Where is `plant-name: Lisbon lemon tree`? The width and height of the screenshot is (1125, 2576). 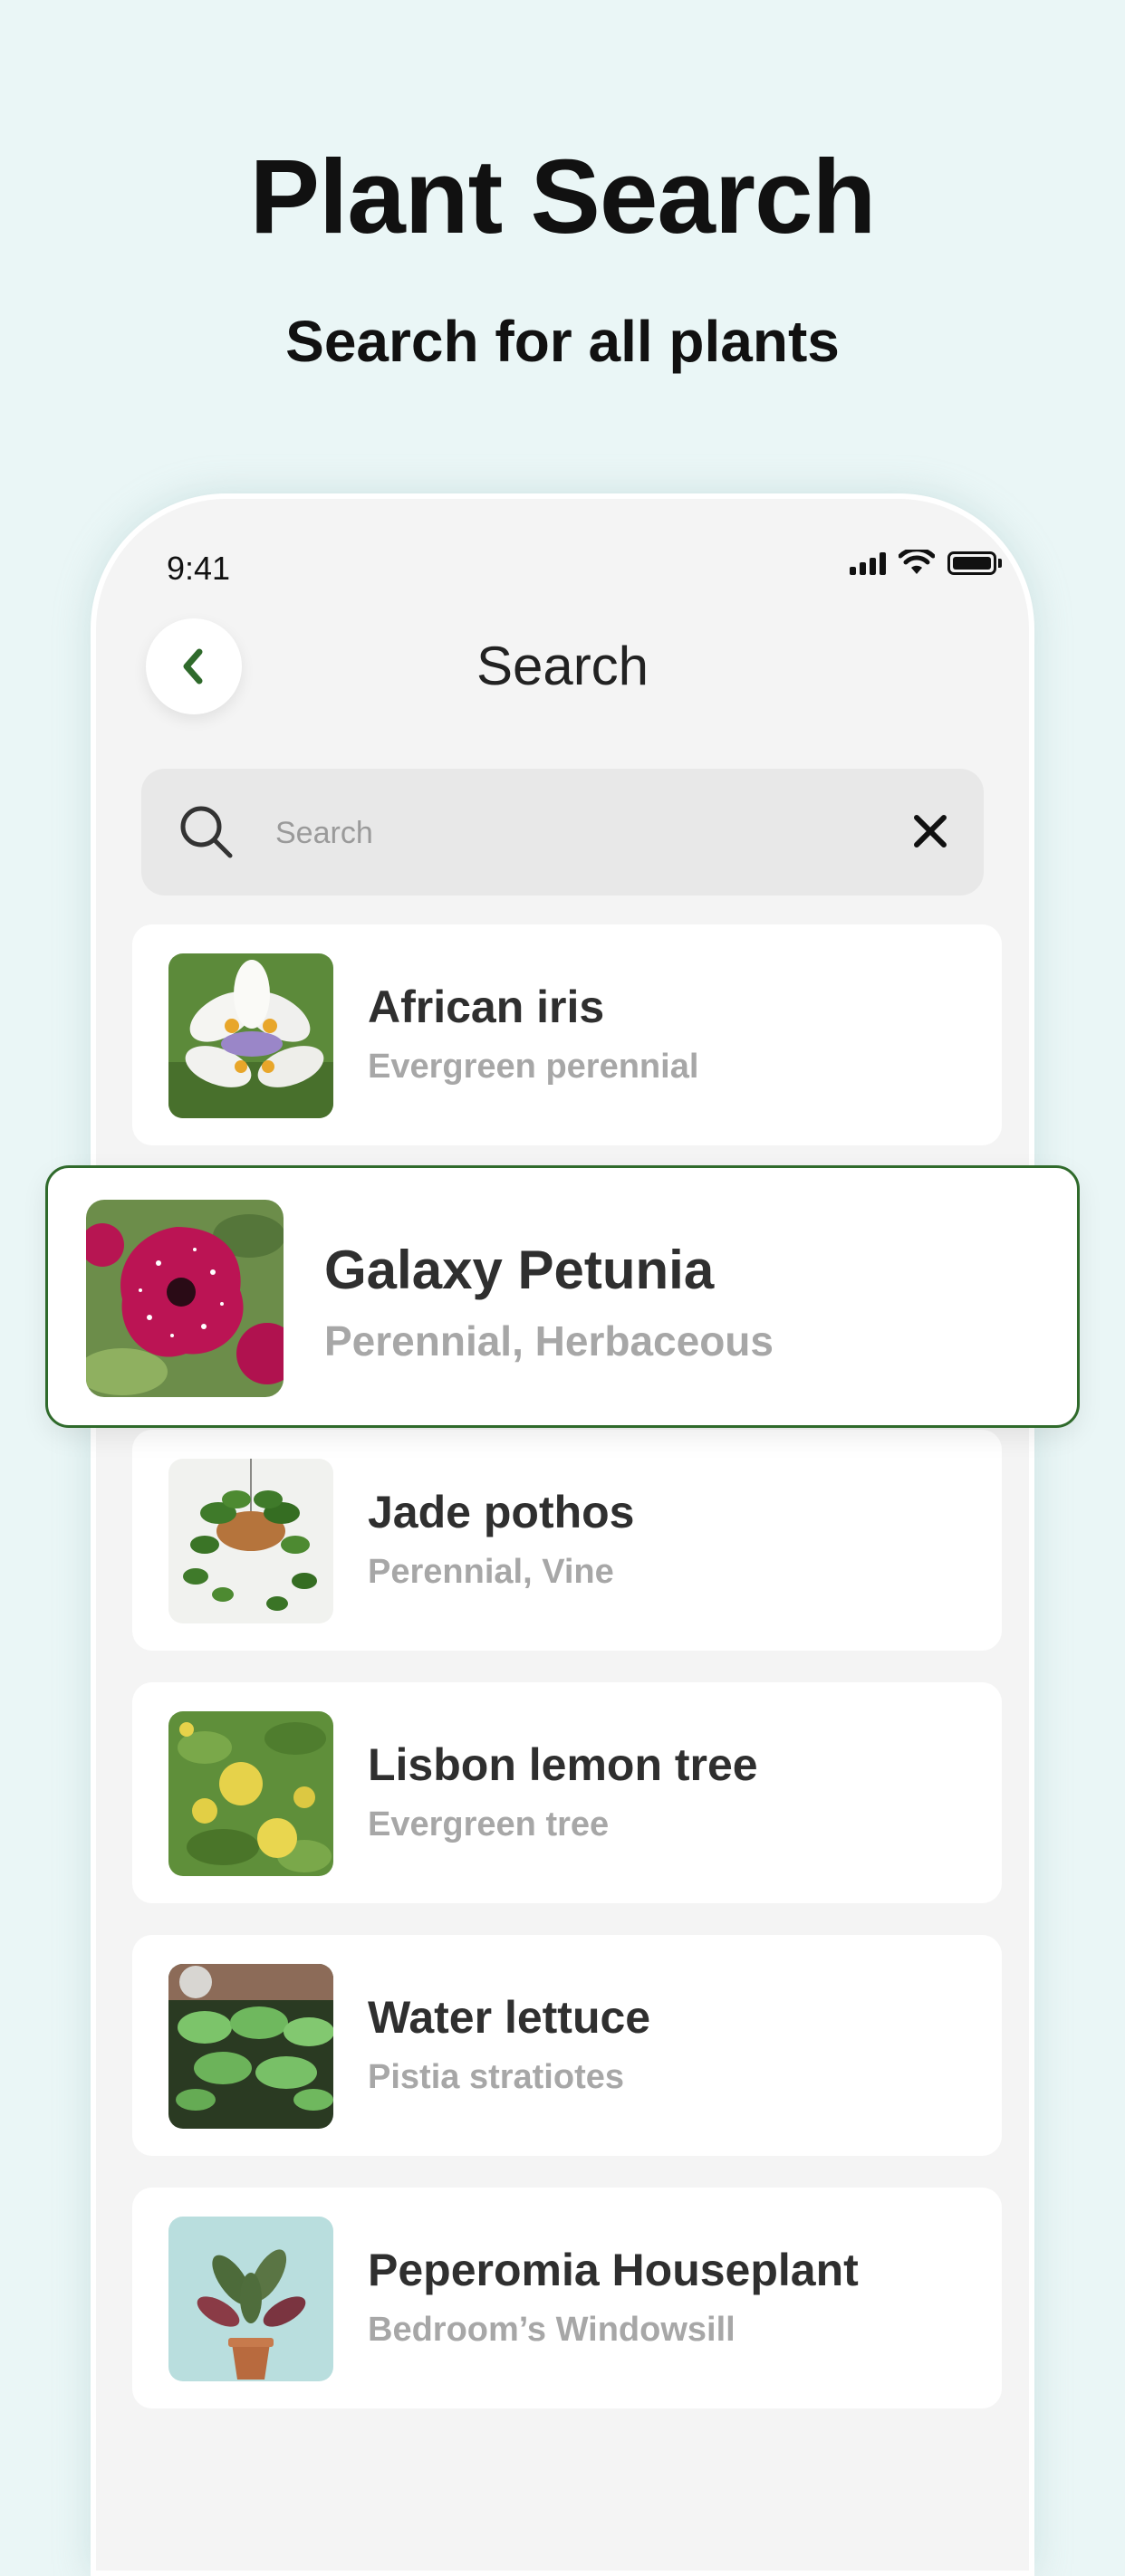 plant-name: Lisbon lemon tree is located at coordinates (563, 1764).